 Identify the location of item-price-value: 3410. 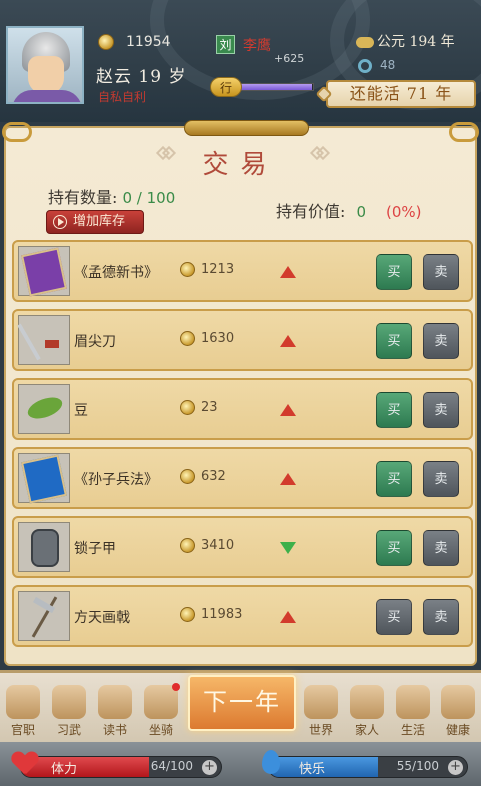
(218, 545).